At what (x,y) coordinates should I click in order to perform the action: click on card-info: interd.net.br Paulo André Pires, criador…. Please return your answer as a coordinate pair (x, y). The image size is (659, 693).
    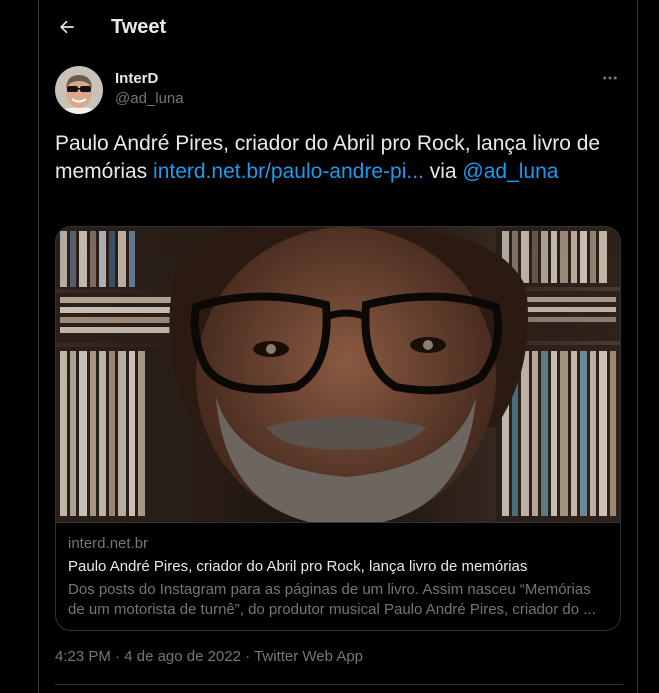
    Looking at the image, I should click on (338, 576).